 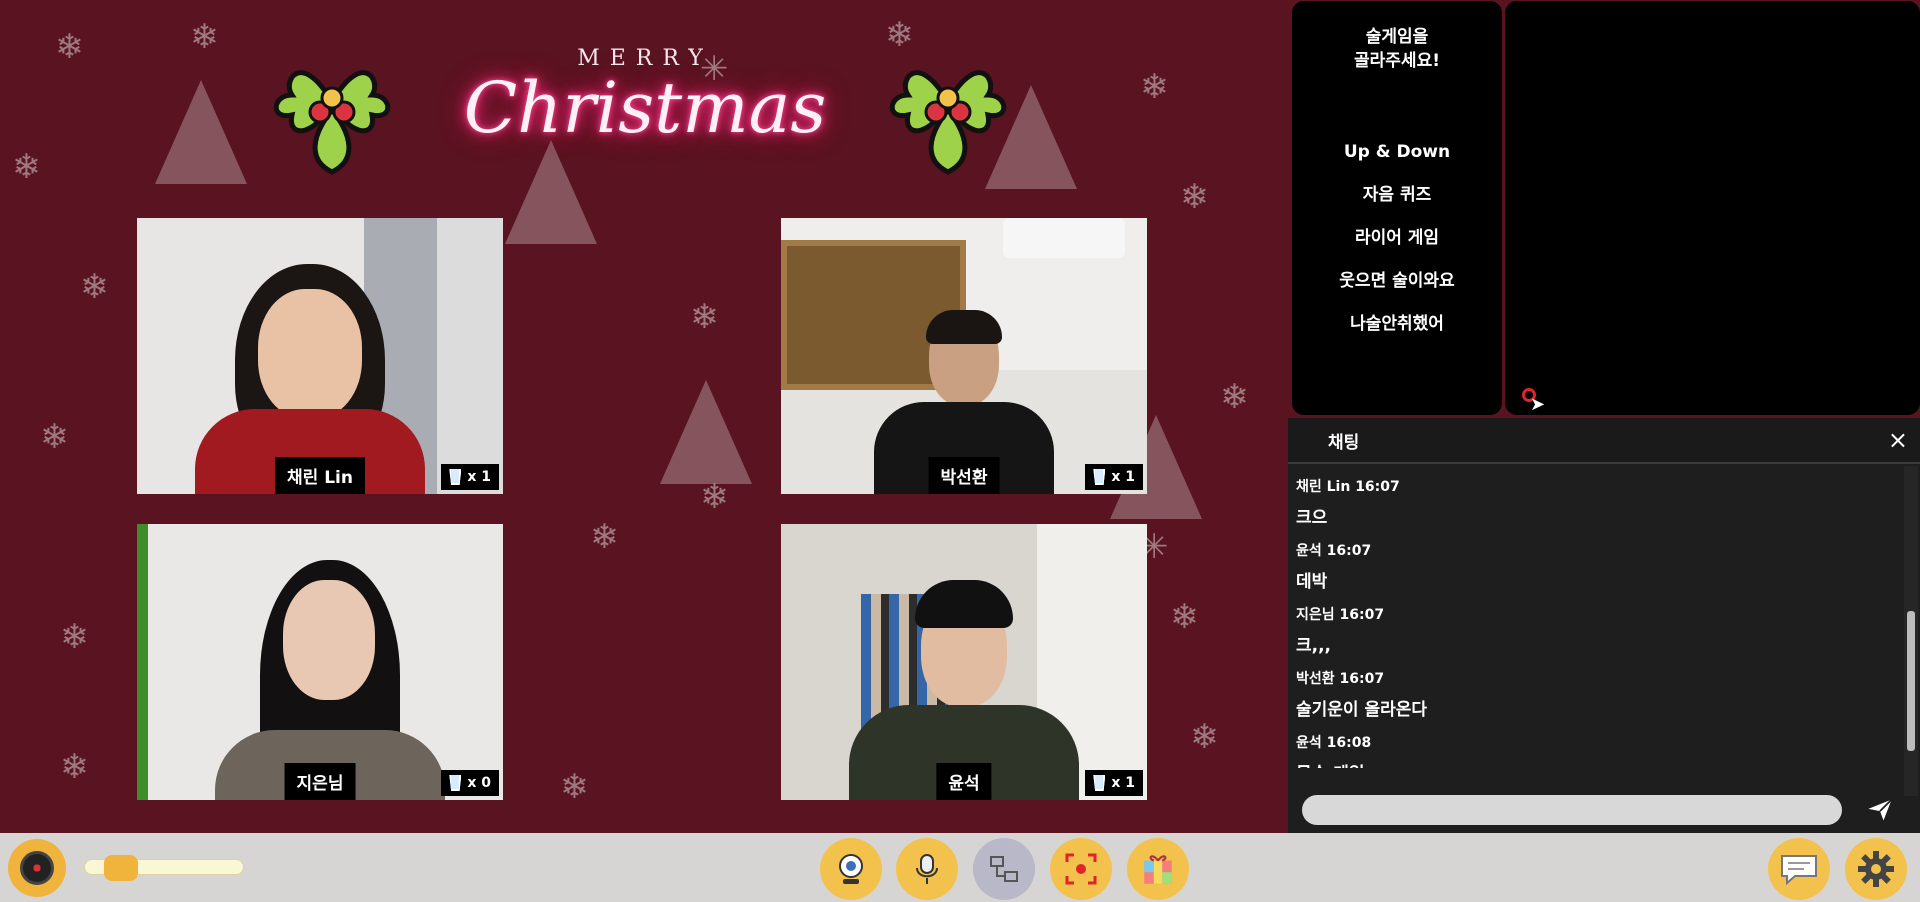 I want to click on message-meta: 채린 Lin 16:07, so click(x=1348, y=487).